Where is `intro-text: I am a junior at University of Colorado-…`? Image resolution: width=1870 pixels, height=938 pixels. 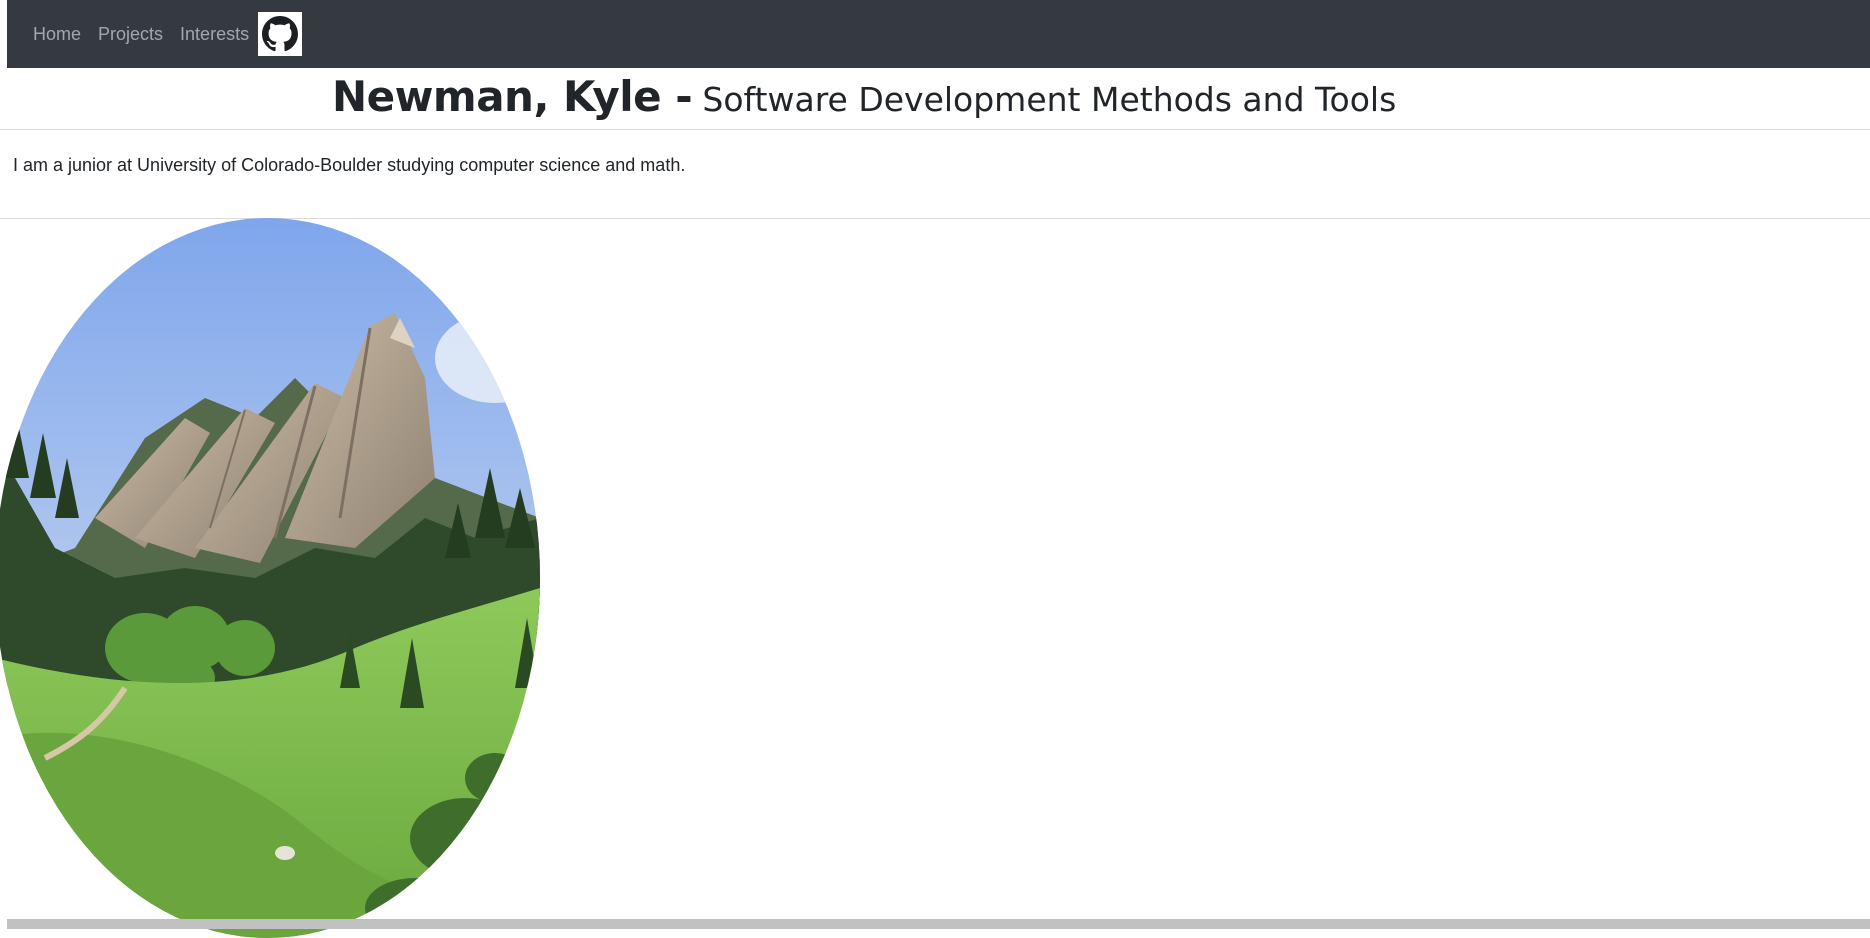 intro-text: I am a junior at University of Colorado-… is located at coordinates (349, 165).